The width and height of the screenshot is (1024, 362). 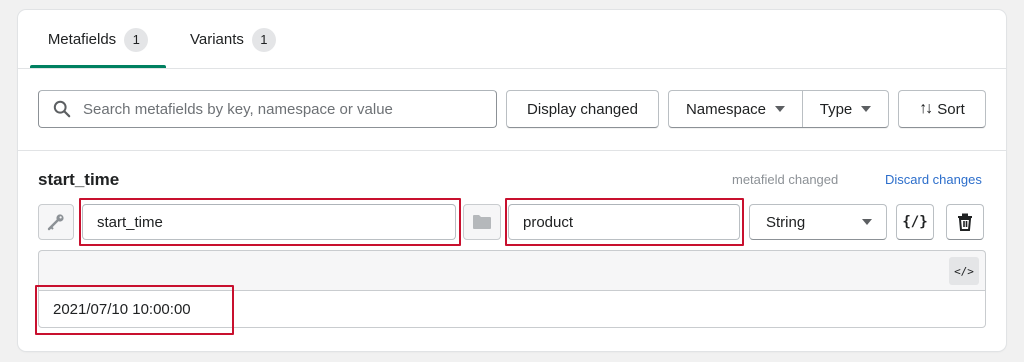 What do you see at coordinates (512, 150) in the screenshot?
I see `section-divider` at bounding box center [512, 150].